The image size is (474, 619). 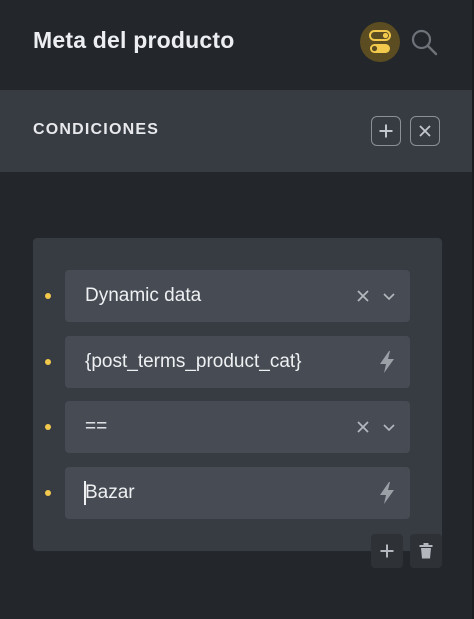 What do you see at coordinates (193, 361) in the screenshot?
I see `dynamic-tag-value: {post_terms_product_cat}` at bounding box center [193, 361].